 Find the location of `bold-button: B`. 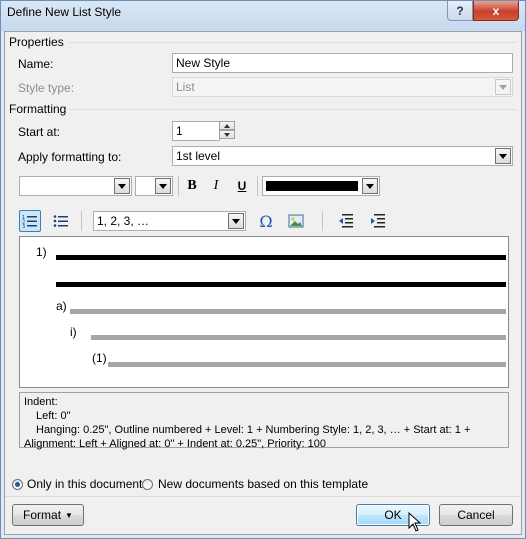

bold-button: B is located at coordinates (192, 186).